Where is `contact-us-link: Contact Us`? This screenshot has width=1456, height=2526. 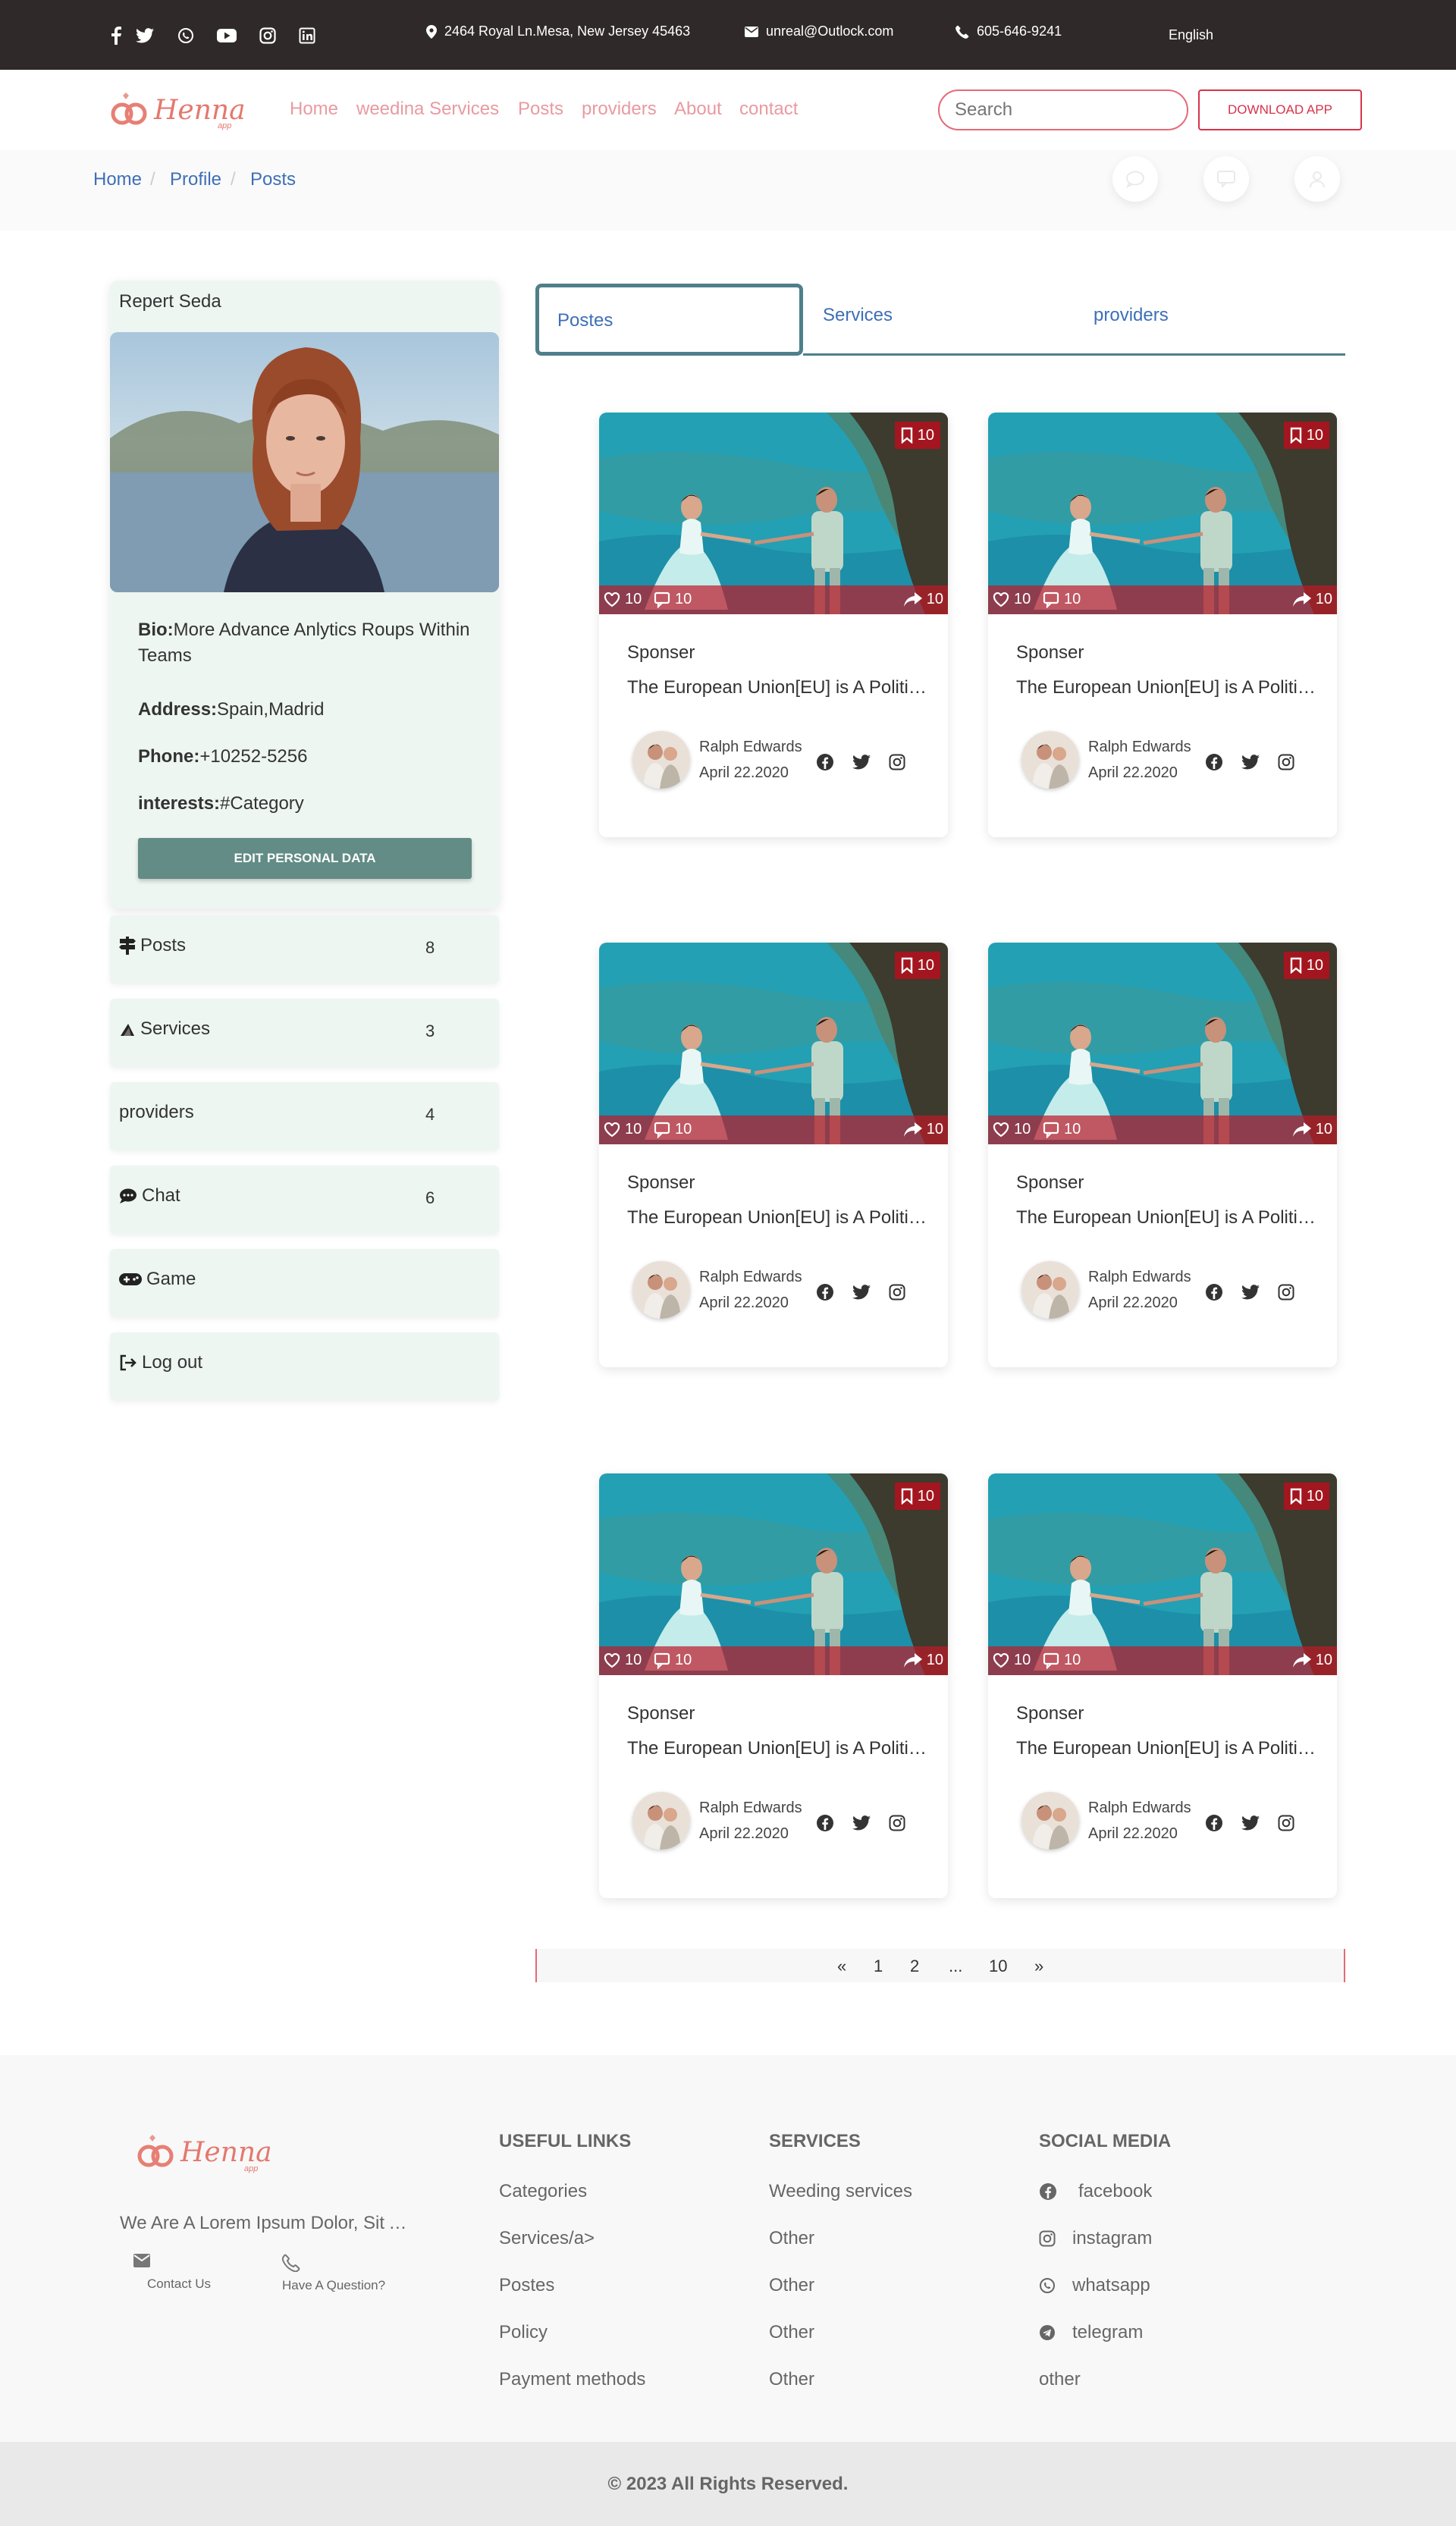 contact-us-link: Contact Us is located at coordinates (178, 2273).